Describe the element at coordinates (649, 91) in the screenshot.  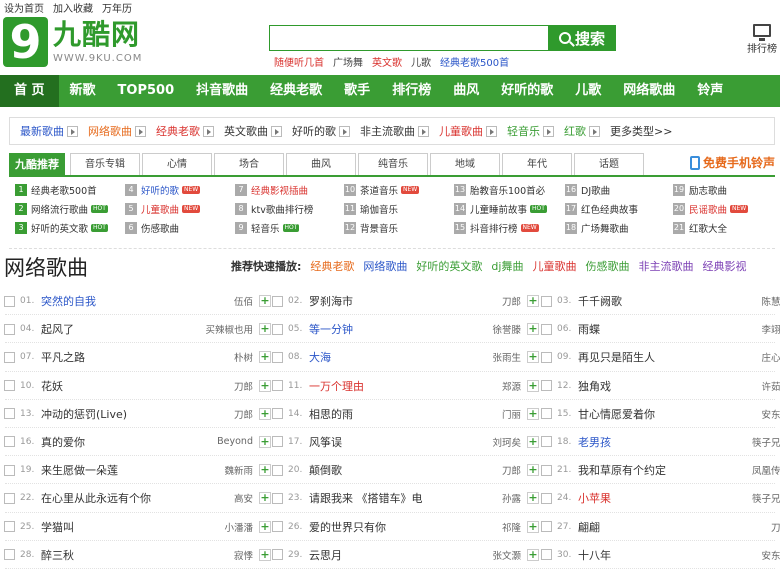
I see `nav-item: 网络歌曲` at that location.